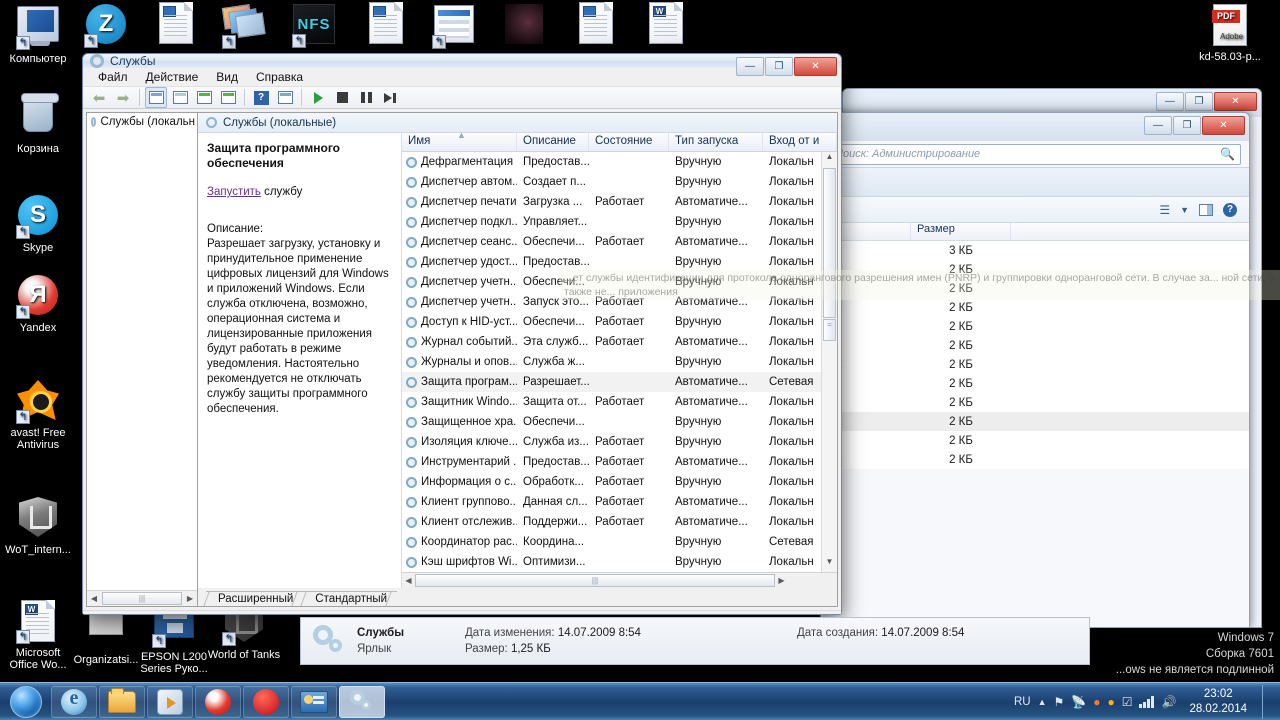 This screenshot has width=1280, height=720. What do you see at coordinates (524, 26) in the screenshot?
I see `desktop-icon-dark-game` at bounding box center [524, 26].